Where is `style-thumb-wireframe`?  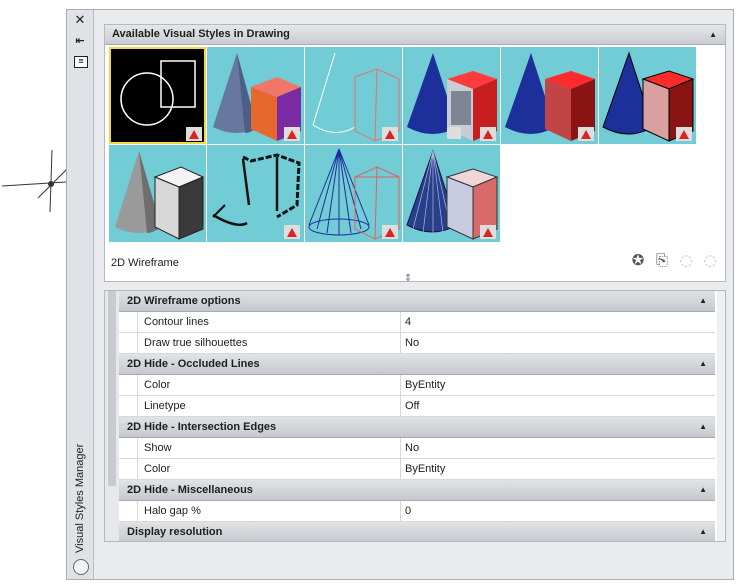
style-thumb-wireframe is located at coordinates (353, 193).